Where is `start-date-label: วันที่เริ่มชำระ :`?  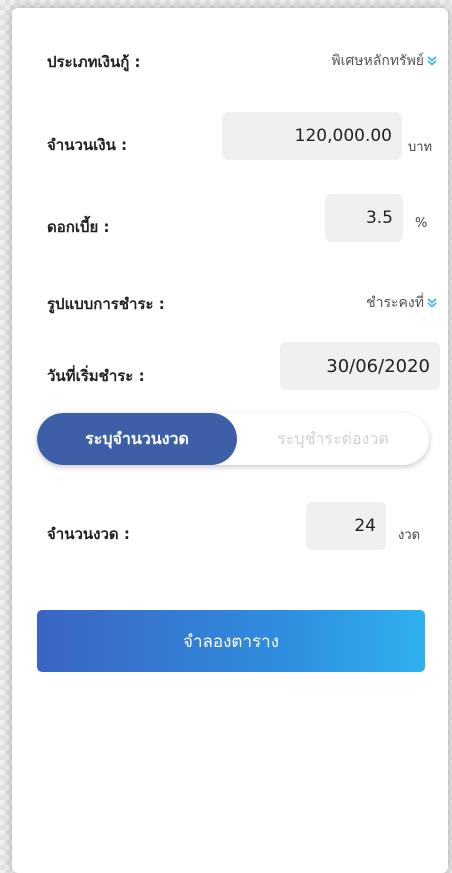 start-date-label: วันที่เริ่มชำระ : is located at coordinates (96, 376).